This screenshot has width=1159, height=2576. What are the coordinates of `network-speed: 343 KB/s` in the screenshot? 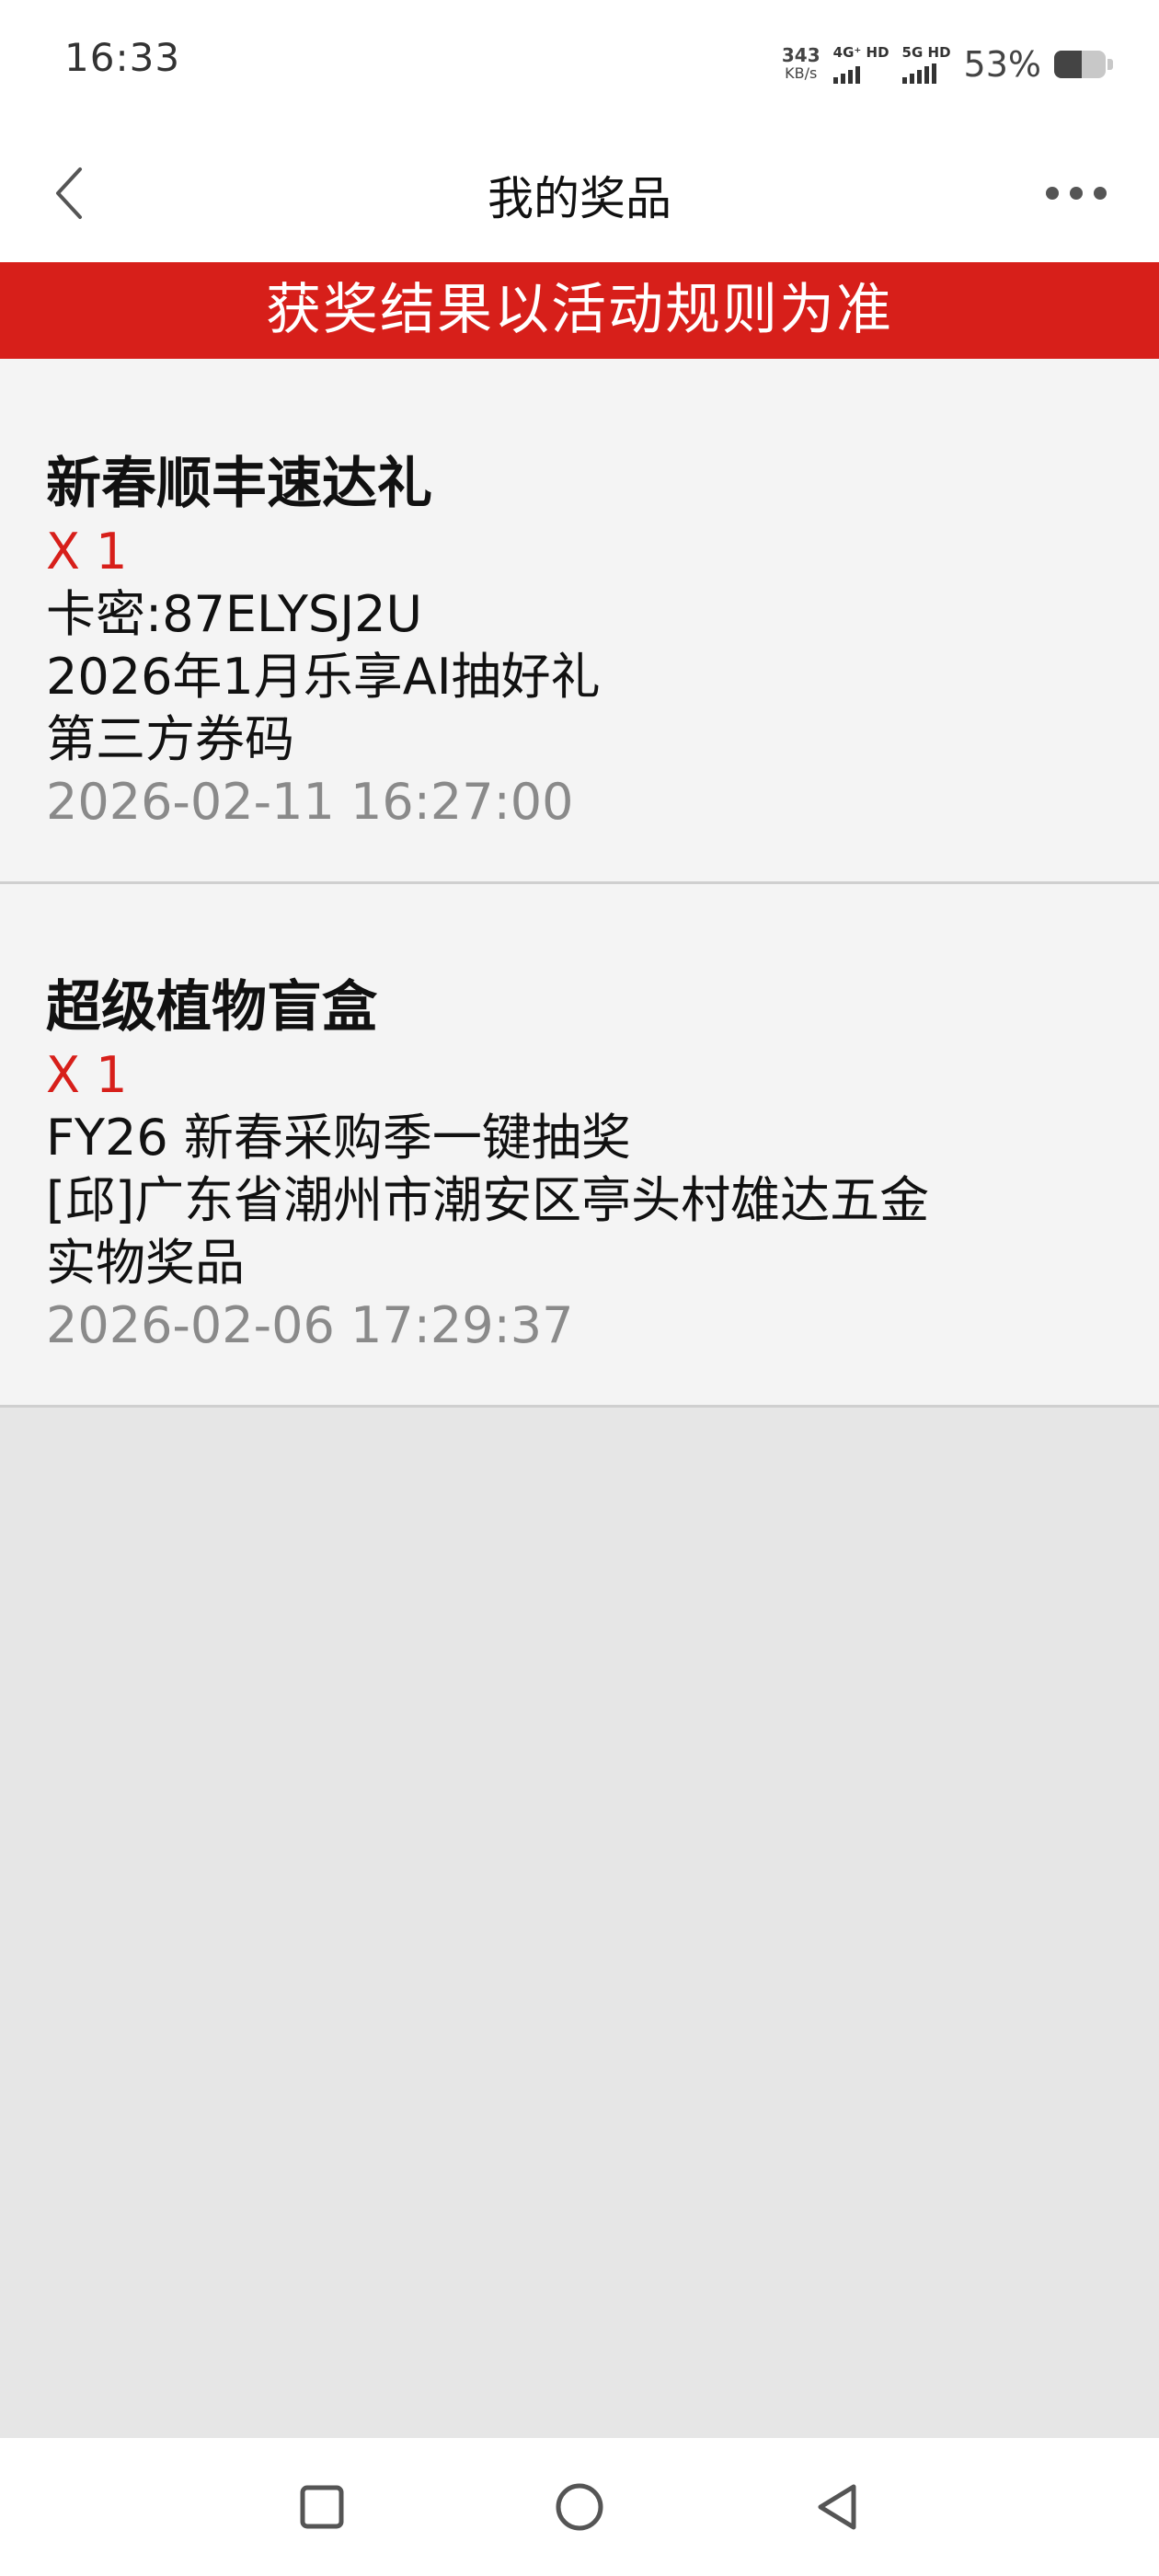 It's located at (801, 64).